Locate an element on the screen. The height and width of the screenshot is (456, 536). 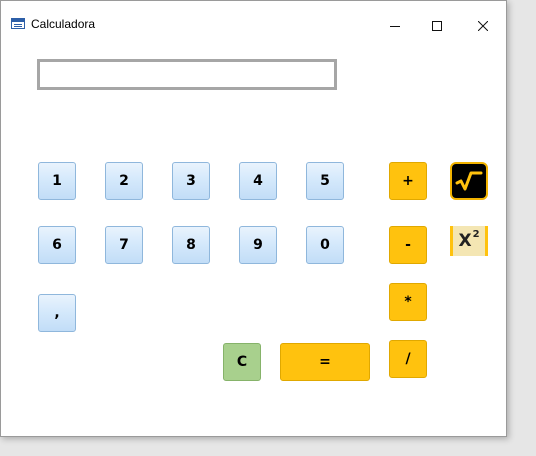
key-6: 6 is located at coordinates (57, 245).